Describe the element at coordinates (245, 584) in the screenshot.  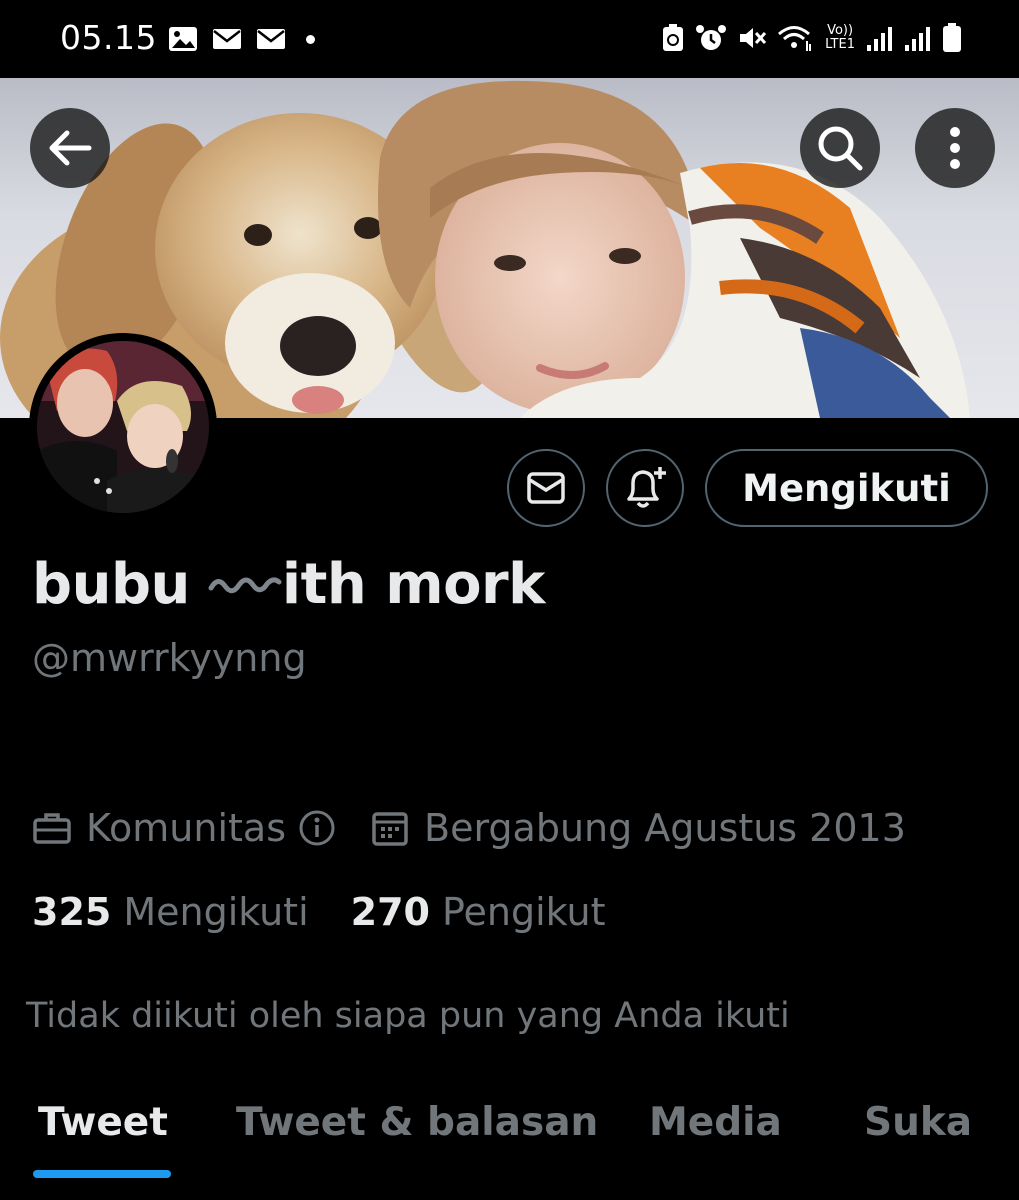
I see `wavy-dash-icon` at that location.